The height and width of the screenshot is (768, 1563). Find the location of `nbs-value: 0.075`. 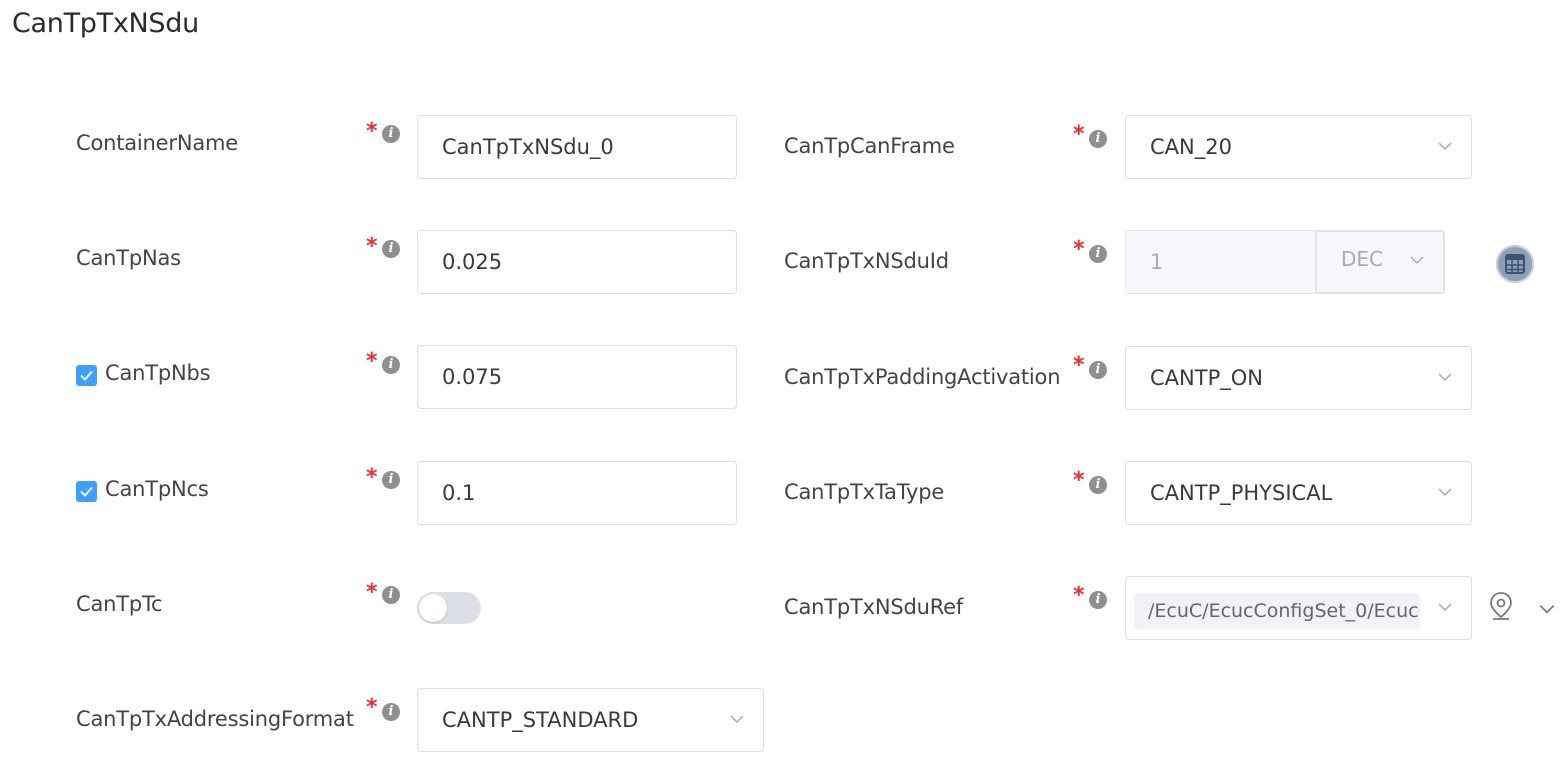

nbs-value: 0.075 is located at coordinates (472, 377).